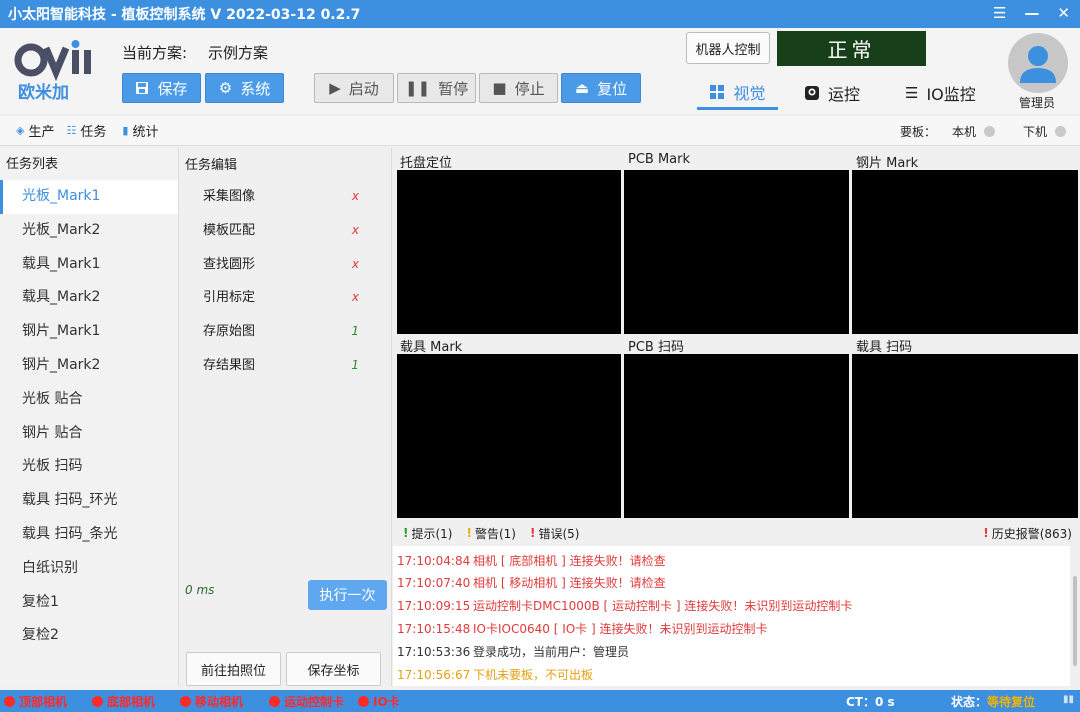 The width and height of the screenshot is (1080, 712). I want to click on device-status: 顶部相机, so click(35, 701).